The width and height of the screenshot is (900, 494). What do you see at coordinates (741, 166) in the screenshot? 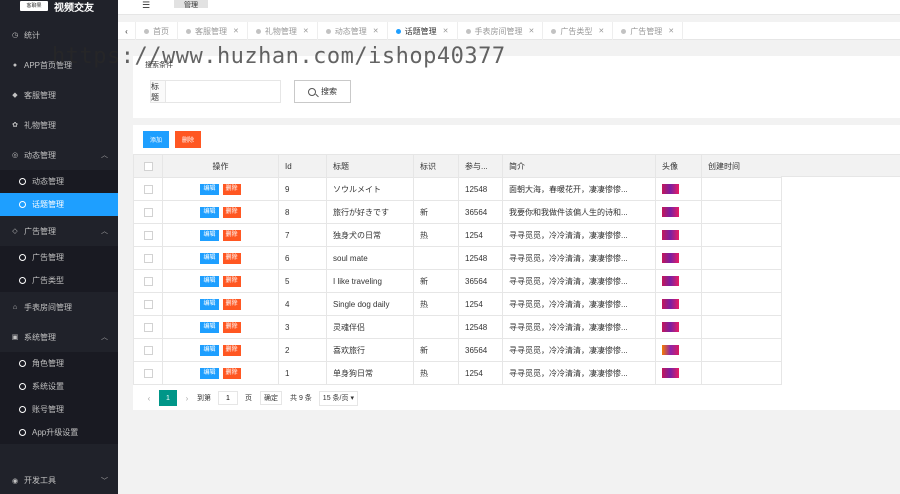
I see `col-header-created: 创建时间` at bounding box center [741, 166].